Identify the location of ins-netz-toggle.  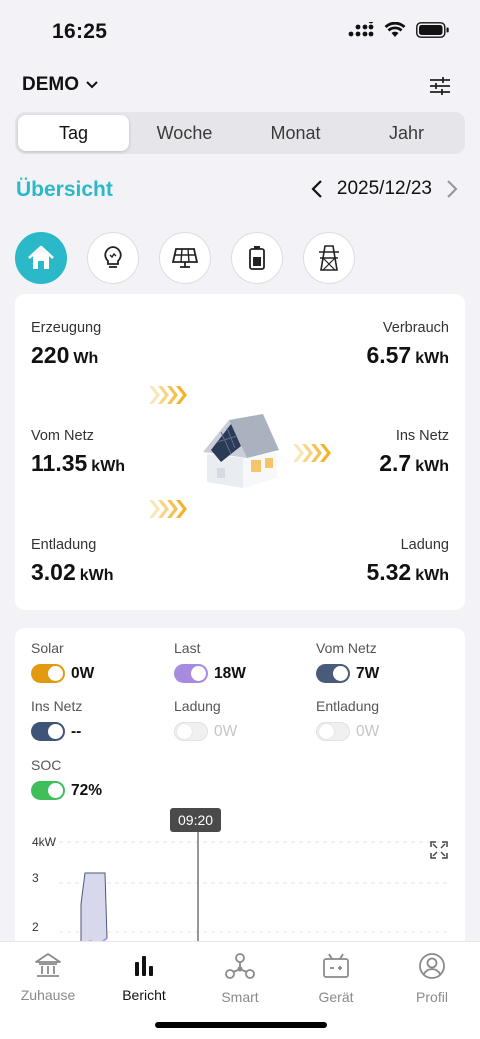
(48, 731).